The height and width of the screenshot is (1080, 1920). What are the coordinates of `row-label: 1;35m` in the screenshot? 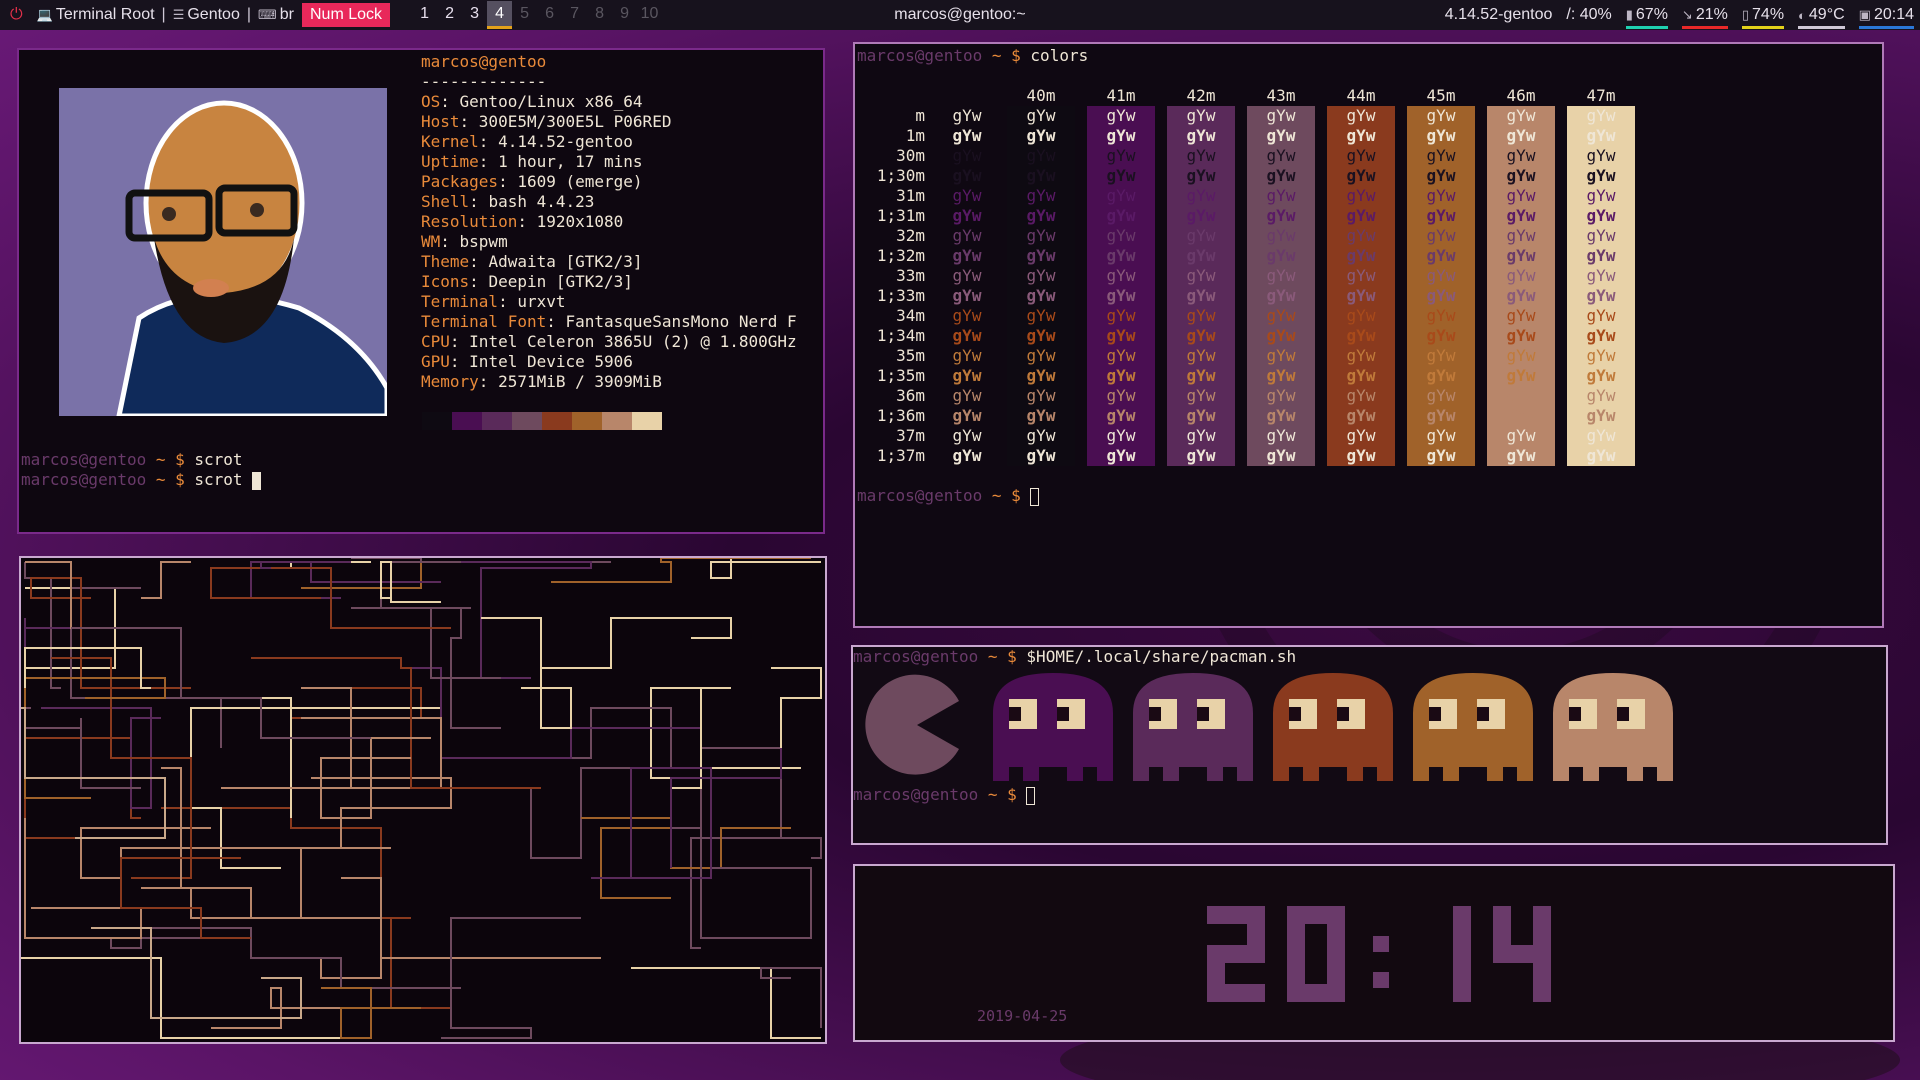 It's located at (900, 375).